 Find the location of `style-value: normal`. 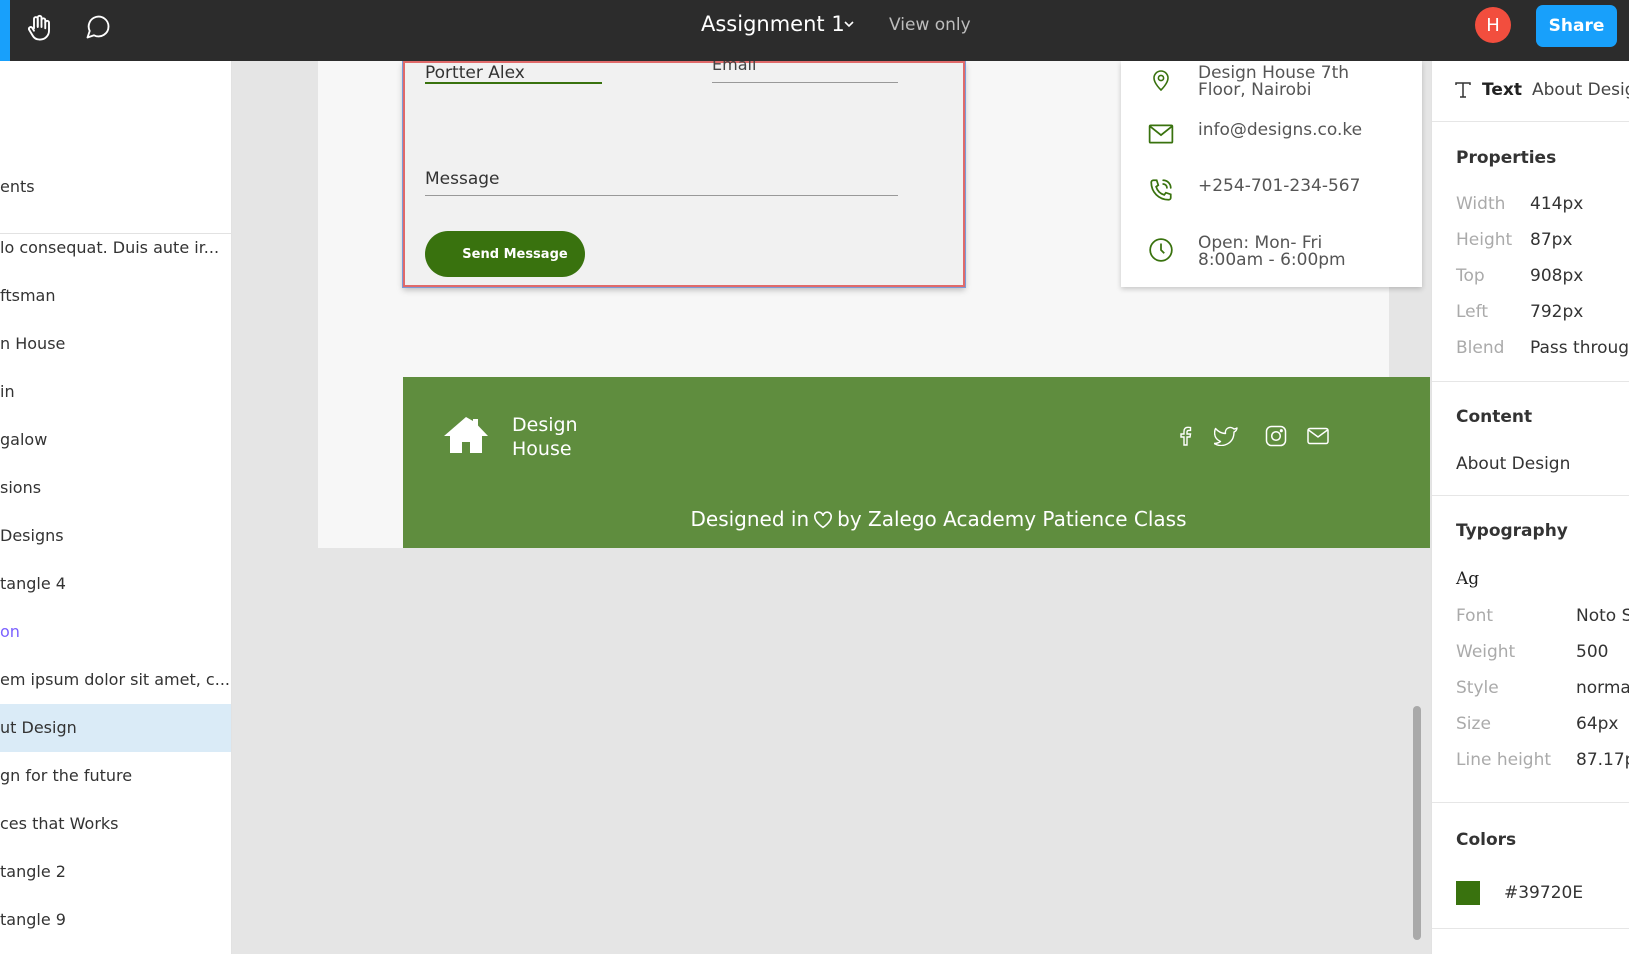

style-value: normal is located at coordinates (1602, 688).